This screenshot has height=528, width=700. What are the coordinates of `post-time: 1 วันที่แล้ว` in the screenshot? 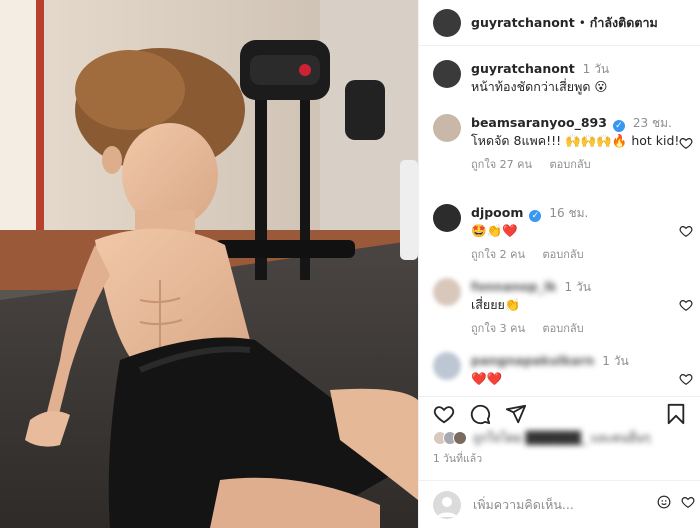 It's located at (458, 459).